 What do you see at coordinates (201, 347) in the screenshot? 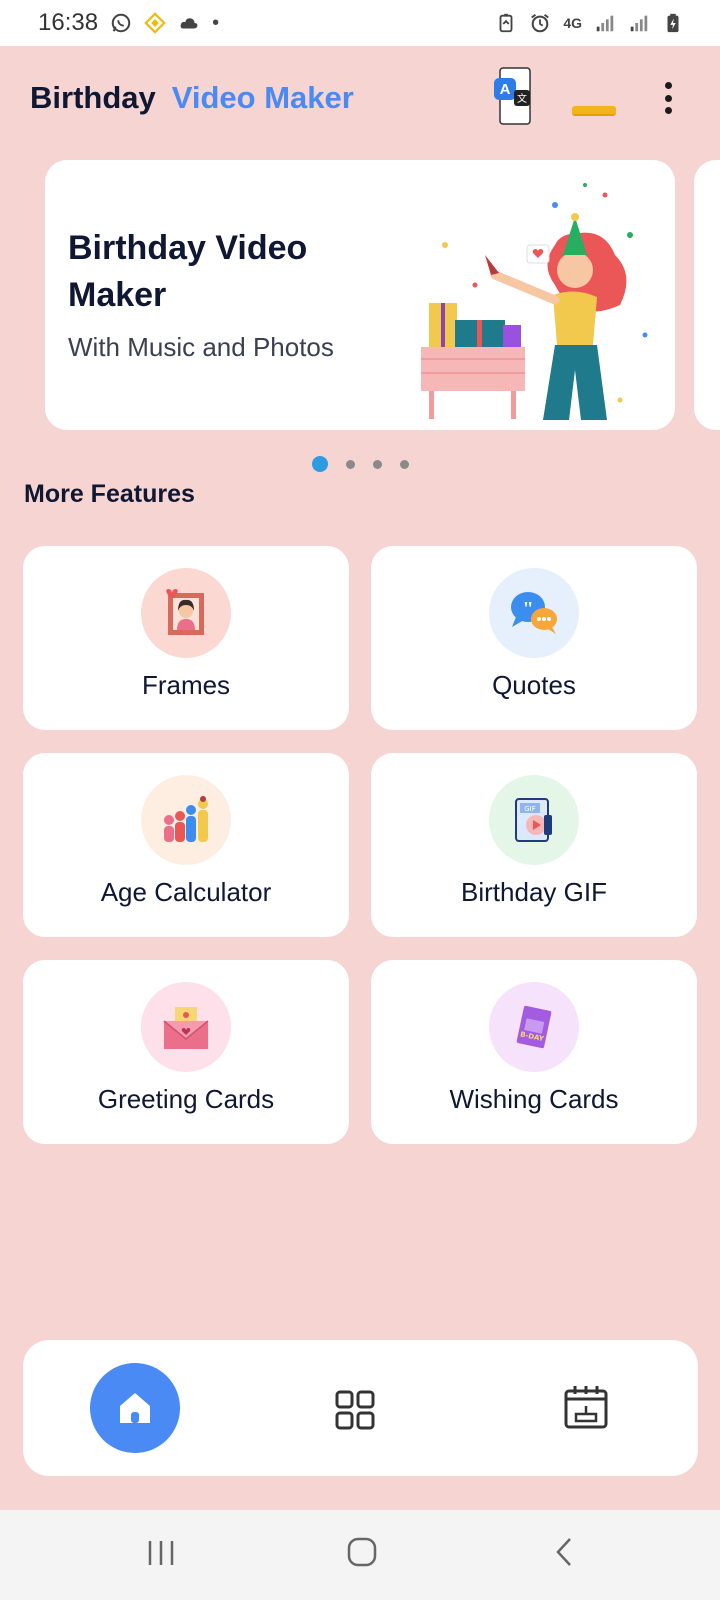
I see `banner-subtitle: With Music and Photos` at bounding box center [201, 347].